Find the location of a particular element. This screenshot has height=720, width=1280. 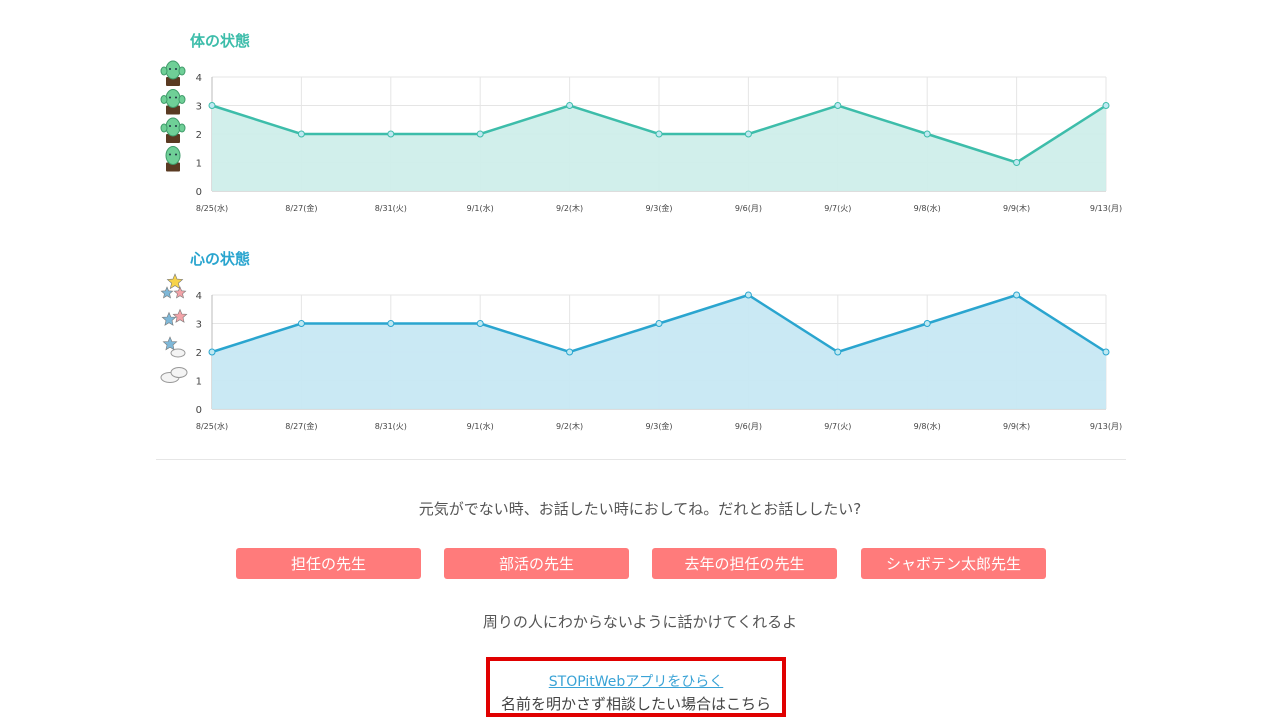

cactus-happy-icon is located at coordinates (173, 73).